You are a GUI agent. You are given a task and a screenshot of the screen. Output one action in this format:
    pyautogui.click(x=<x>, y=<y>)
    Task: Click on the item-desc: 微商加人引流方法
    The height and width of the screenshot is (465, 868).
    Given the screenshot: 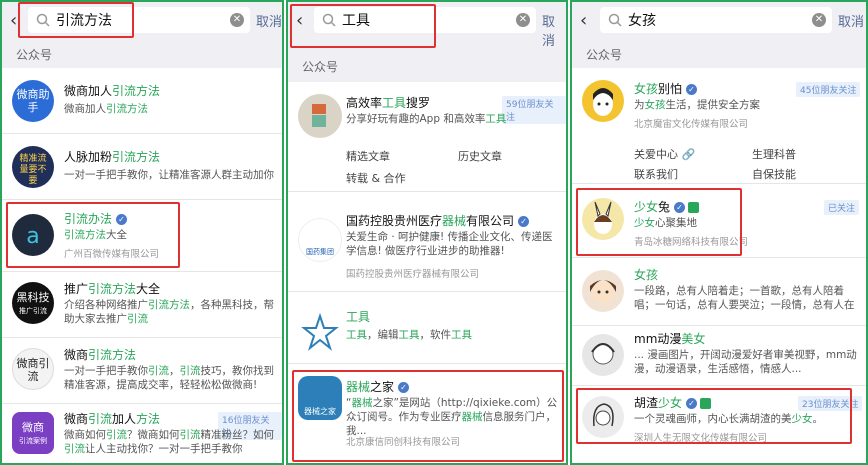 What is the action you would take?
    pyautogui.click(x=106, y=109)
    